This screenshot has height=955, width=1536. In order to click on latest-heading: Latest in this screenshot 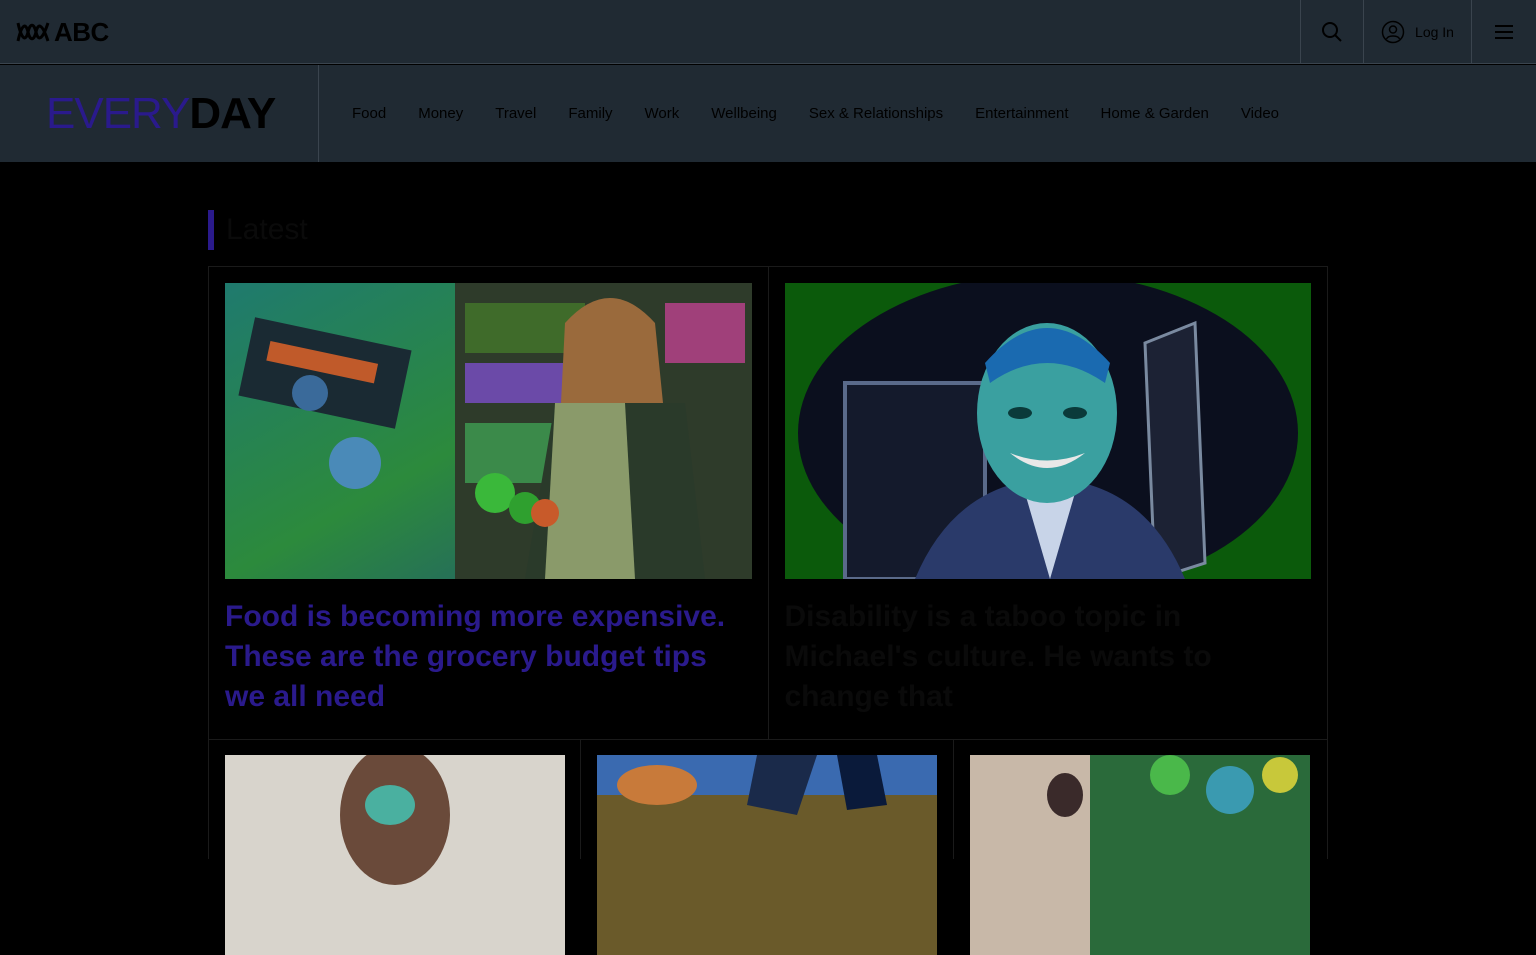, I will do `click(258, 230)`.